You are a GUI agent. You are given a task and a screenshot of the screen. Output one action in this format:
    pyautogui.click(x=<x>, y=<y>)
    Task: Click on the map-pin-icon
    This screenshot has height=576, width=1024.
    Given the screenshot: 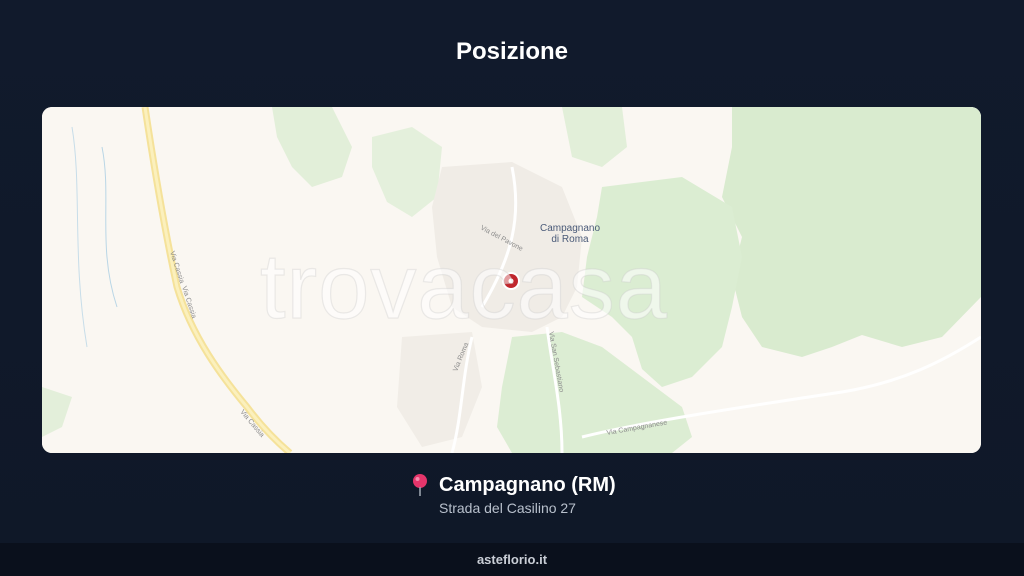 What is the action you would take?
    pyautogui.click(x=420, y=485)
    